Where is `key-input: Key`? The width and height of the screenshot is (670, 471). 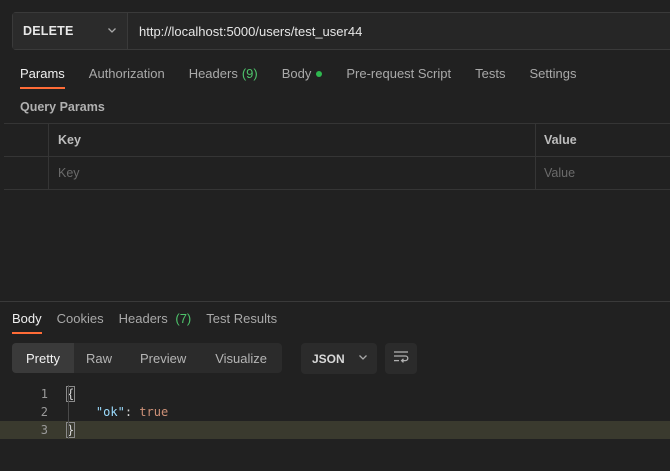
key-input: Key is located at coordinates (292, 173).